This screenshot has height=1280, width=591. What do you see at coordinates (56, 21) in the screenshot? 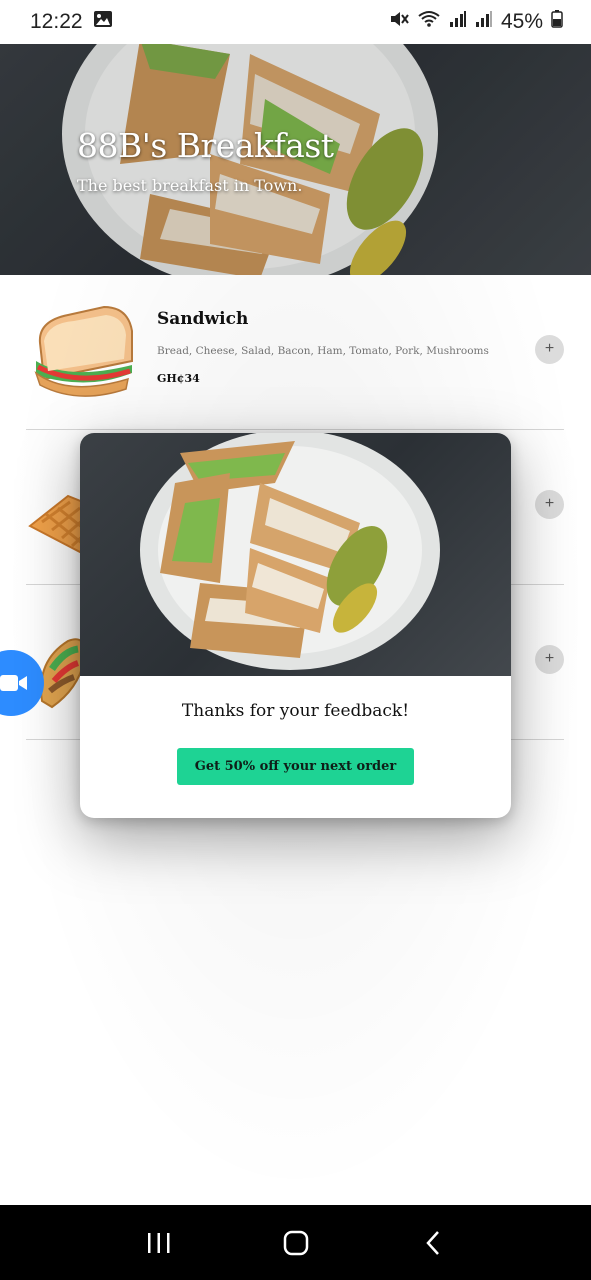
I see `status-time: 12:22` at bounding box center [56, 21].